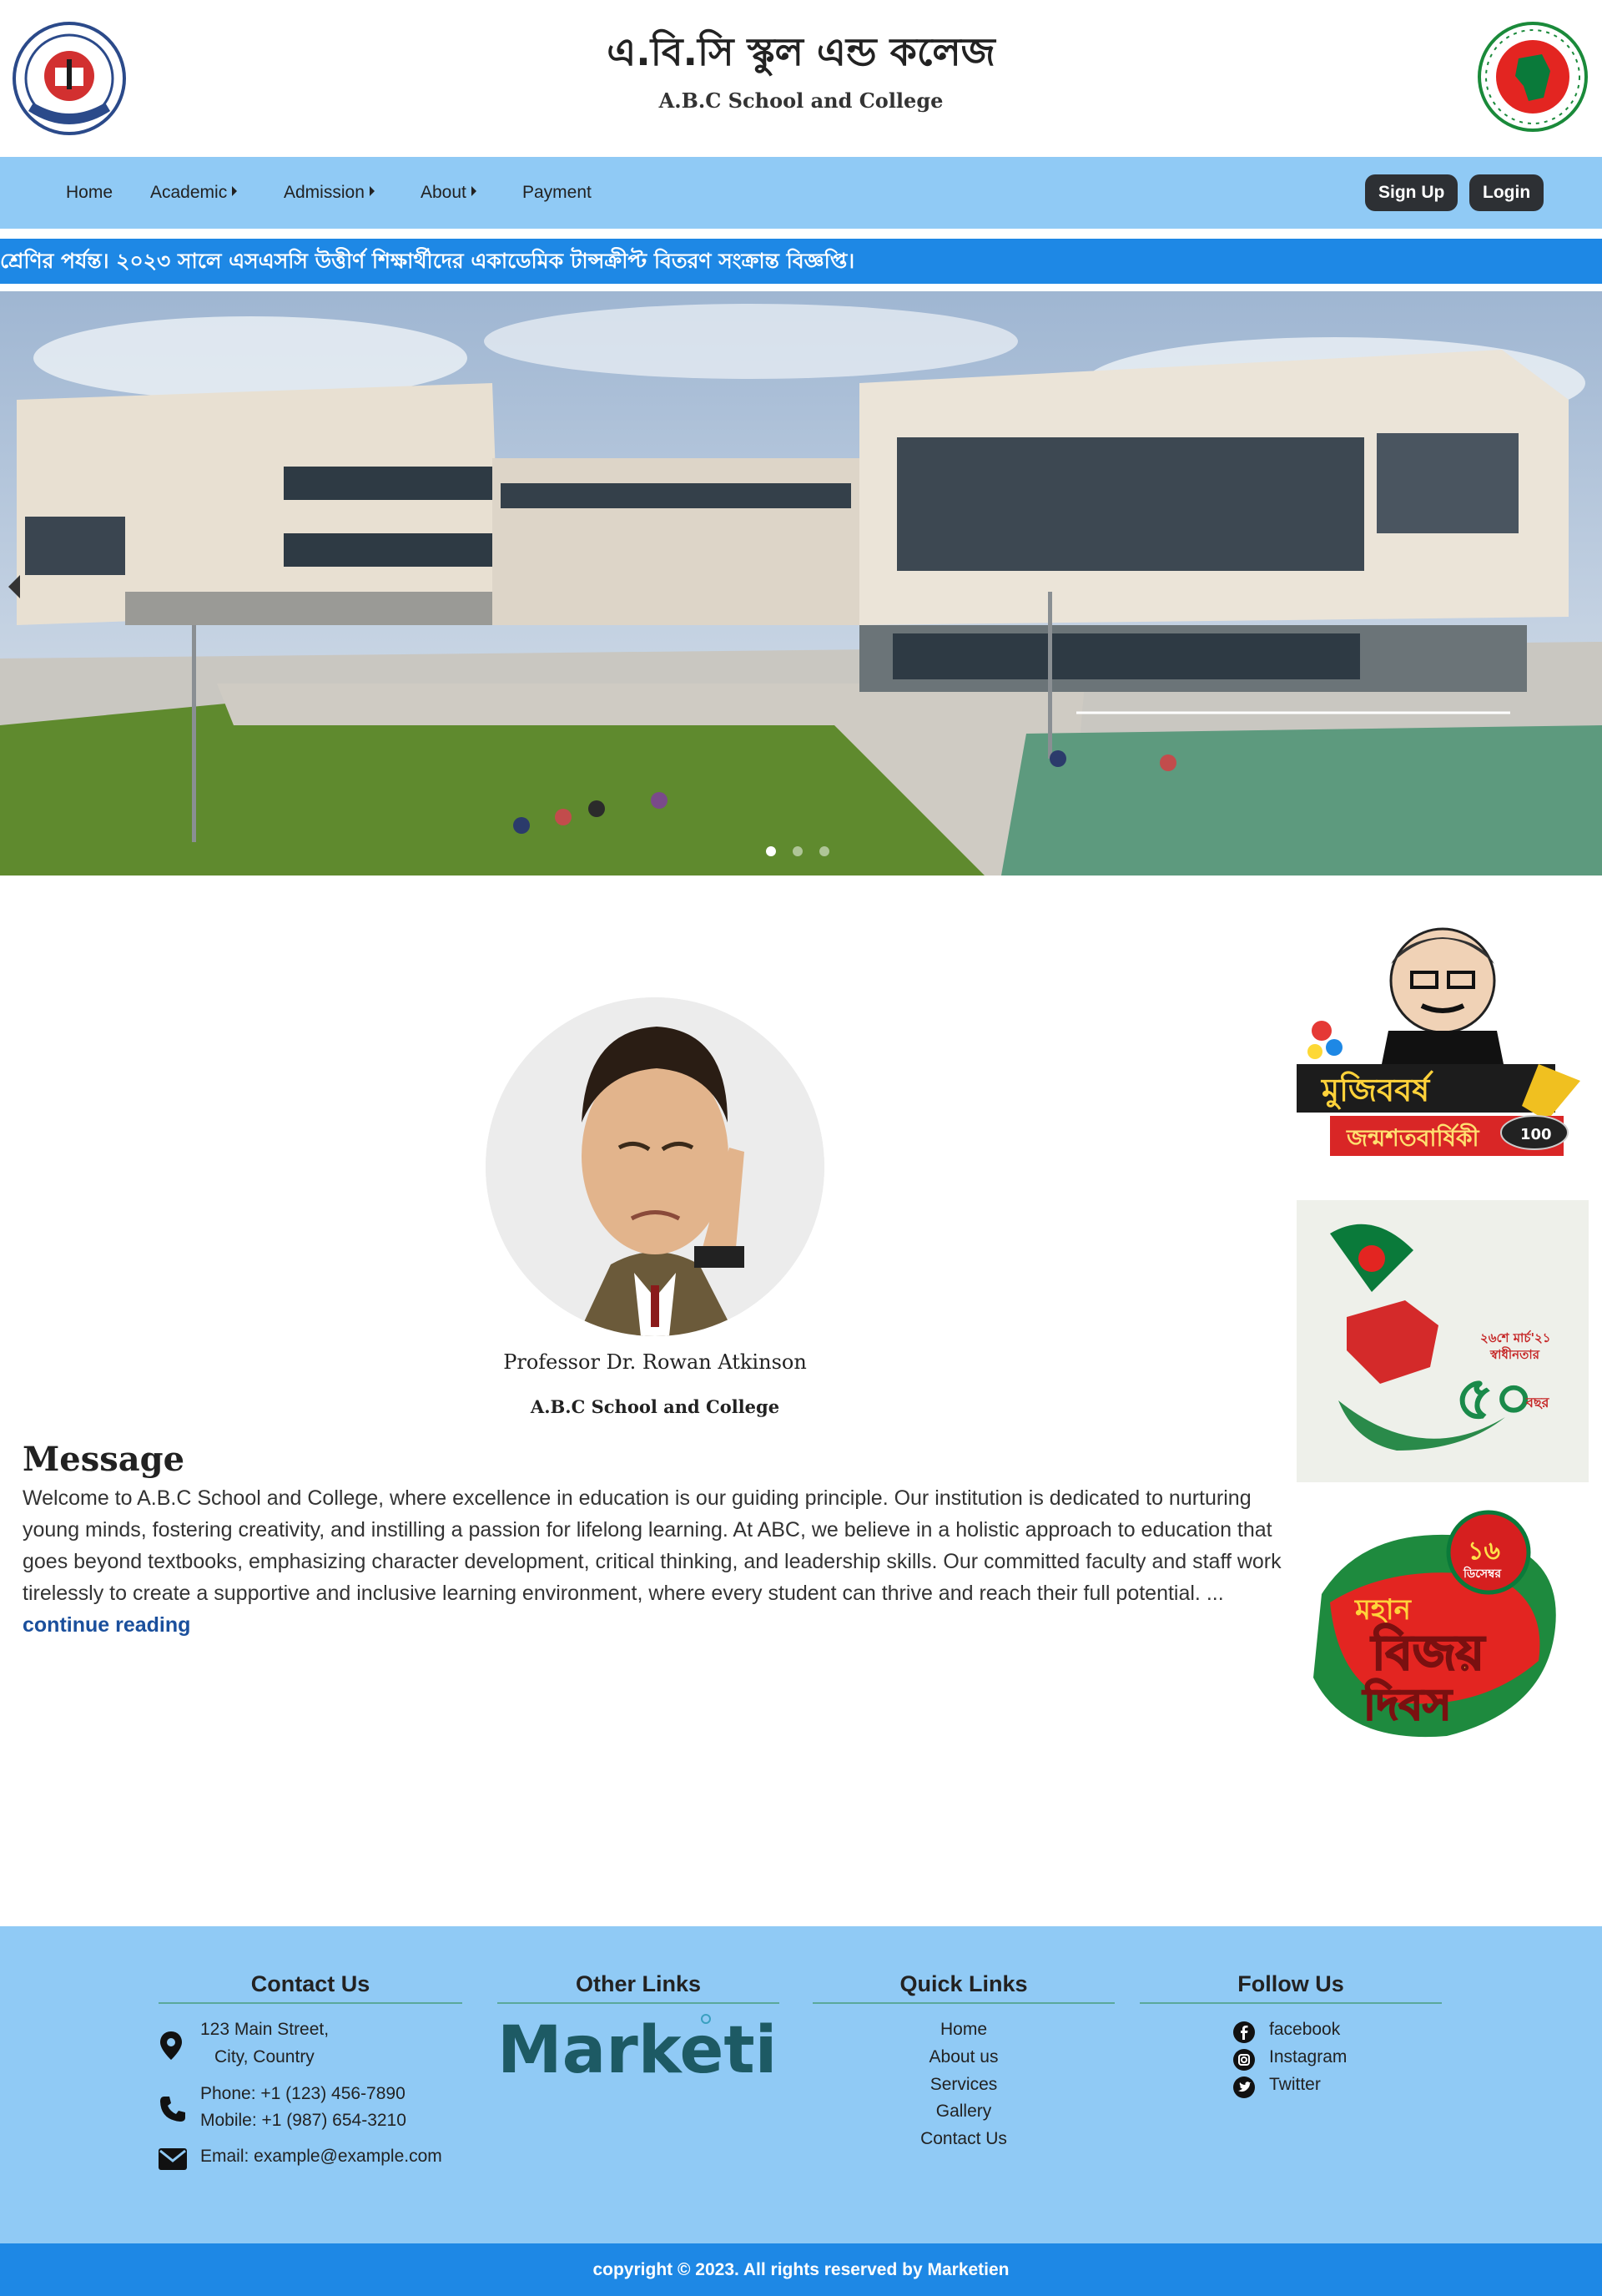 This screenshot has width=1602, height=2296. I want to click on slider-prev-arrow, so click(14, 587).